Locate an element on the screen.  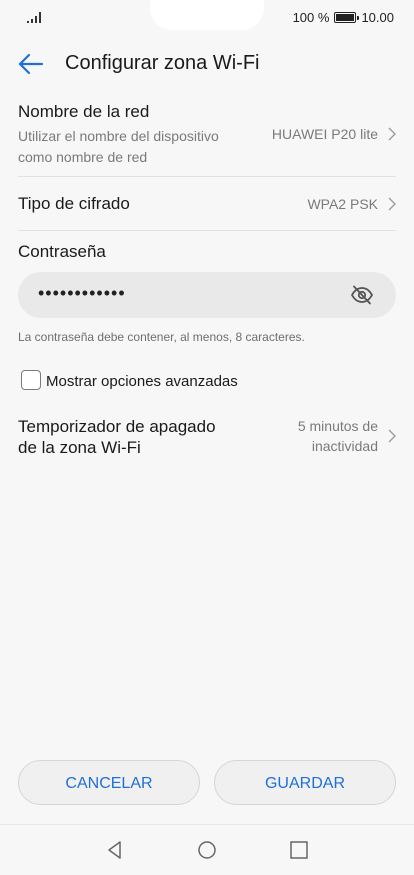
status-bar: 100 % 10.00 is located at coordinates (207, 18).